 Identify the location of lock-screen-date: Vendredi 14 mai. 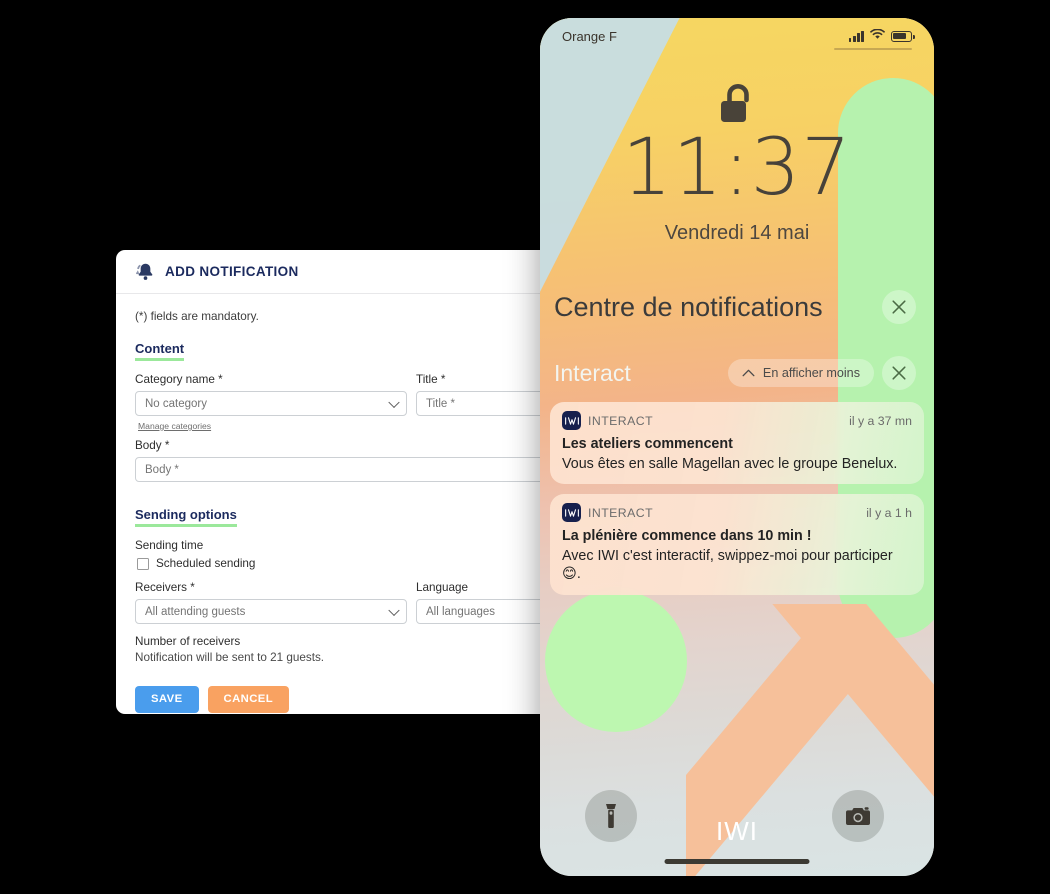
(737, 233).